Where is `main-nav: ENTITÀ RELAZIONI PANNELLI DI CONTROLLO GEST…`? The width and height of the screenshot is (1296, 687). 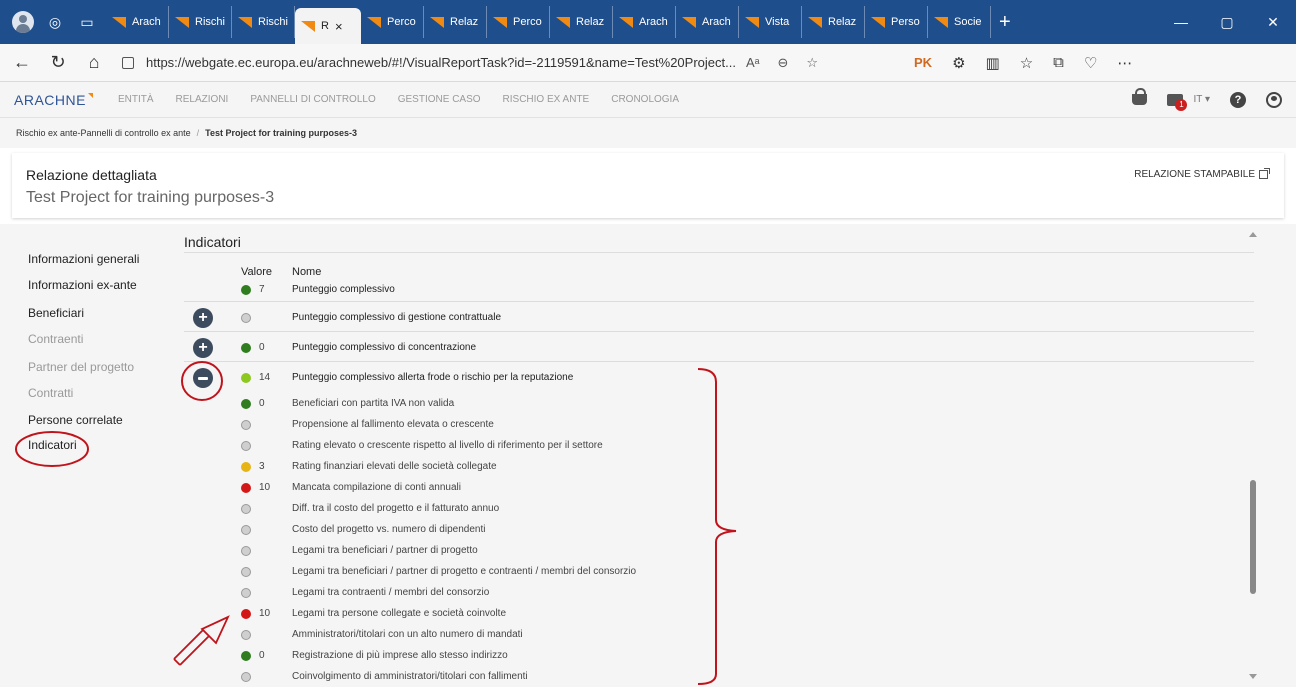
main-nav: ENTITÀ RELAZIONI PANNELLI DI CONTROLLO GEST… is located at coordinates (398, 99).